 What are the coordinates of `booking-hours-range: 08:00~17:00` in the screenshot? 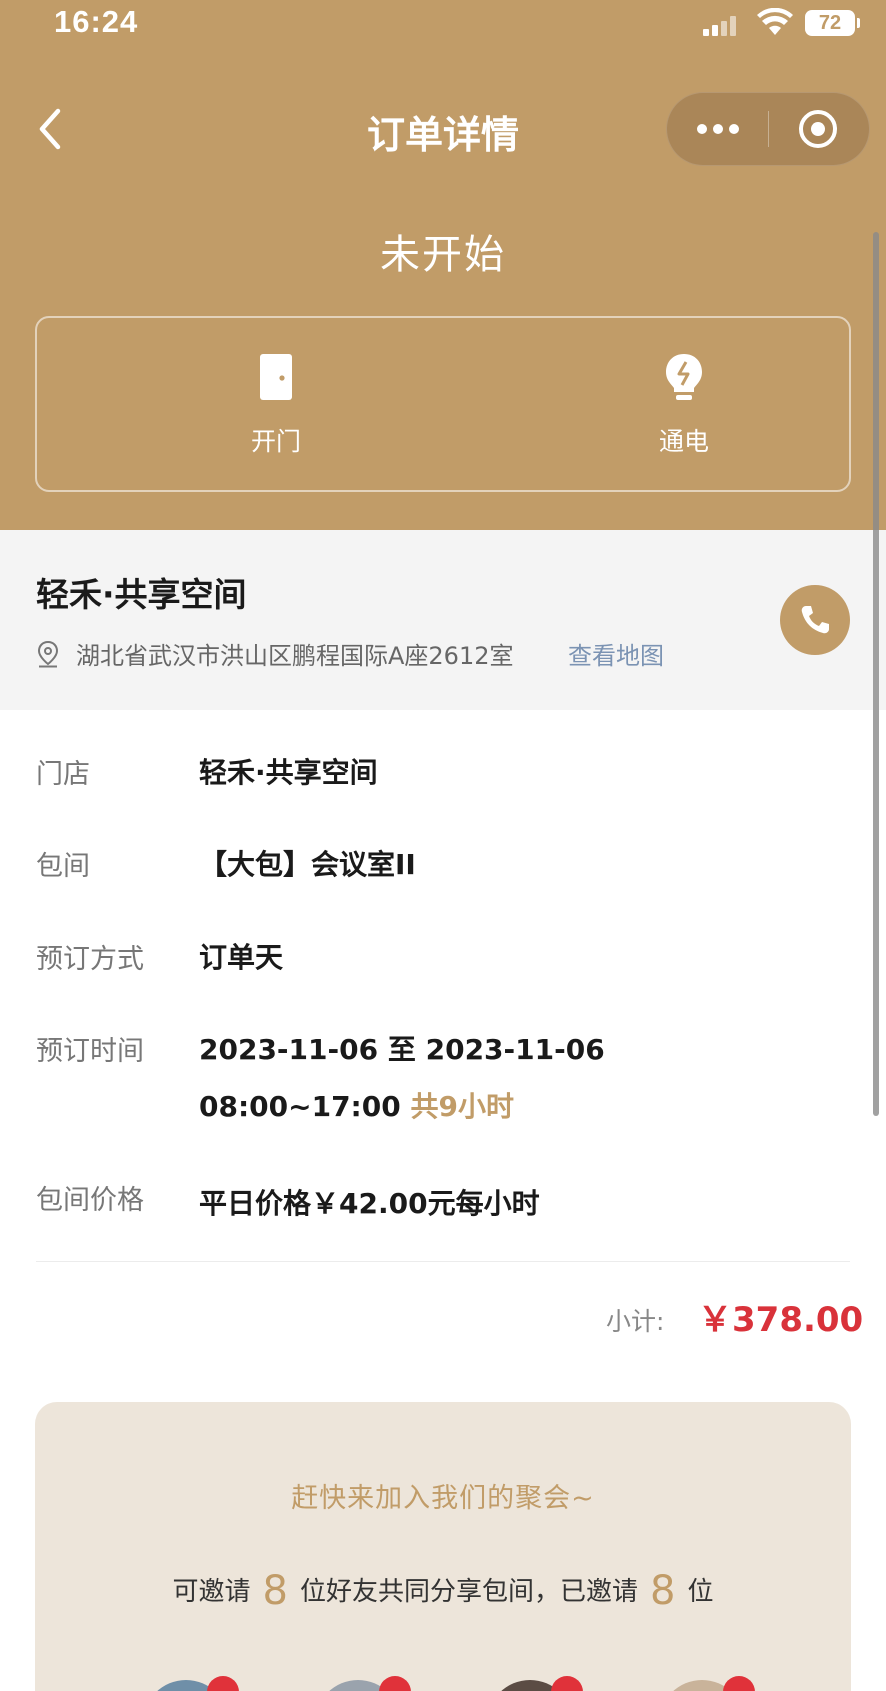 It's located at (300, 1106).